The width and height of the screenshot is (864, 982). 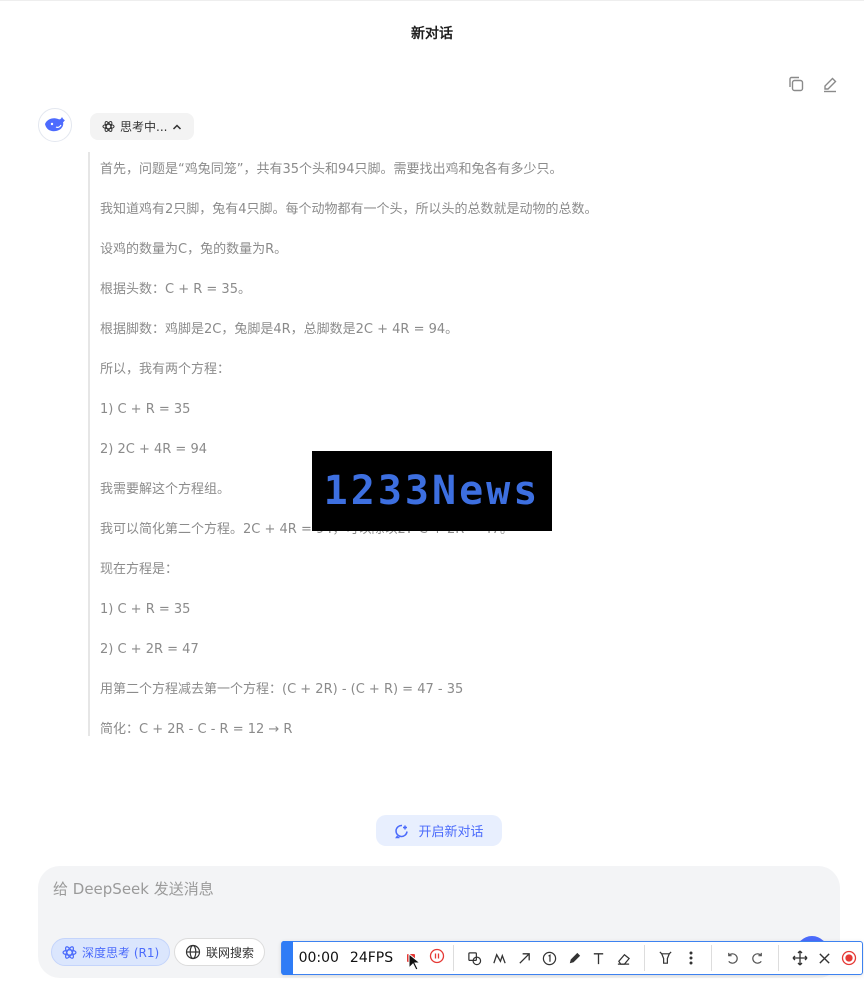 What do you see at coordinates (402, 831) in the screenshot?
I see `new-chat-icon` at bounding box center [402, 831].